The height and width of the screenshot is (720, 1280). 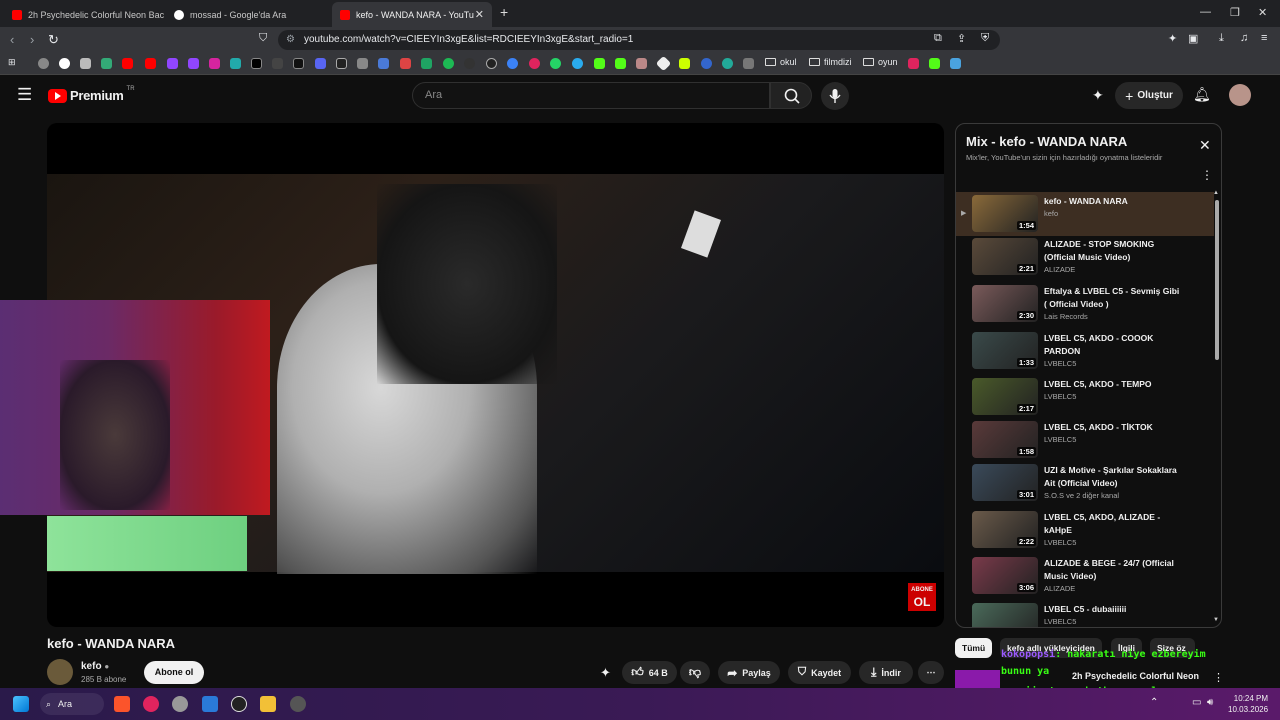 I want to click on account-avatar, so click(x=1240, y=95).